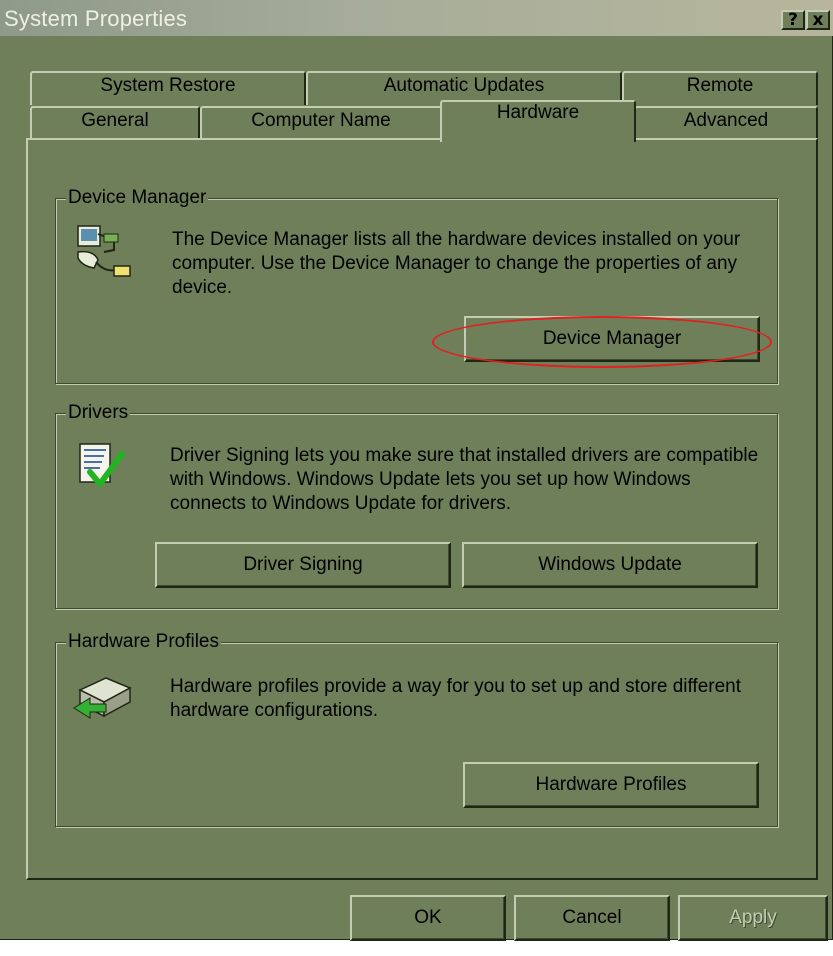 This screenshot has height=956, width=833. What do you see at coordinates (793, 20) in the screenshot?
I see `help-button: ?` at bounding box center [793, 20].